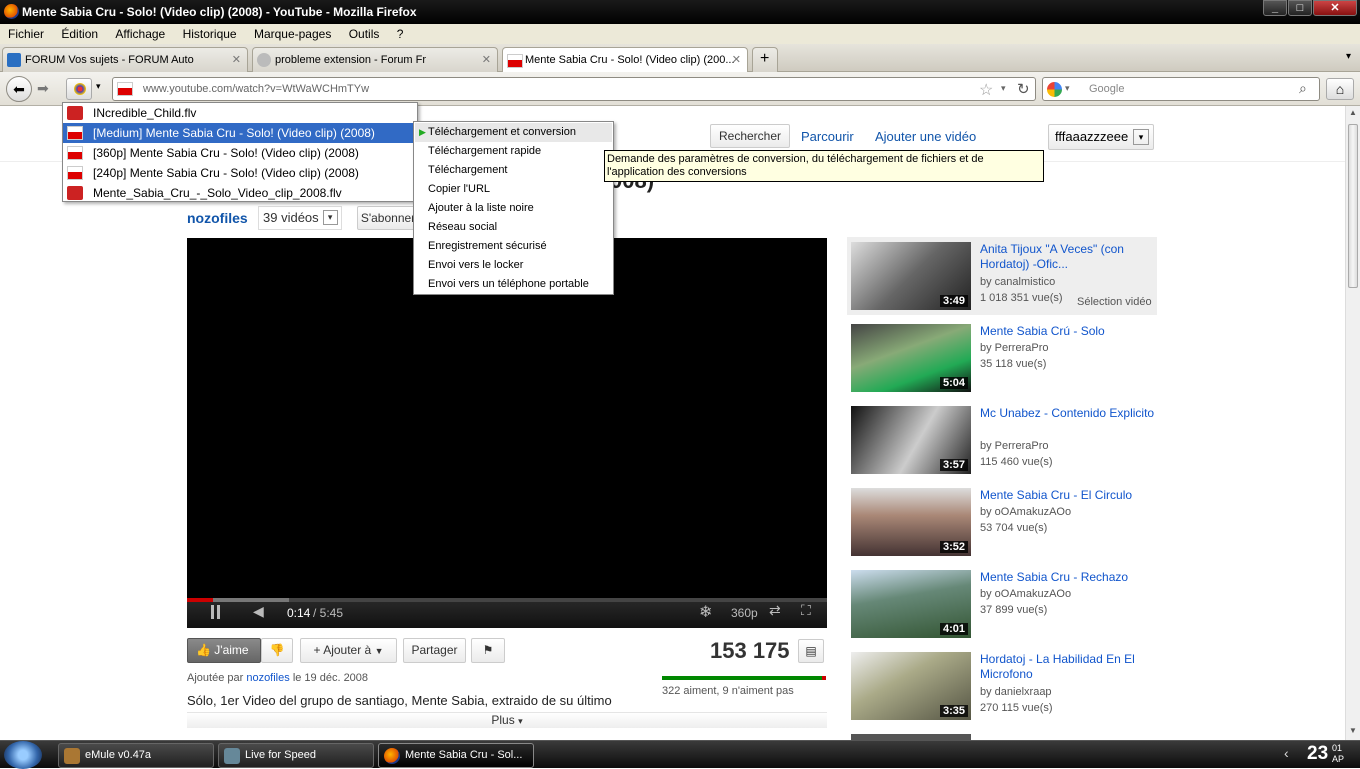 The height and width of the screenshot is (769, 1360). What do you see at coordinates (1067, 331) in the screenshot?
I see `video-title-link: Mente Sabia Crú - Solo` at bounding box center [1067, 331].